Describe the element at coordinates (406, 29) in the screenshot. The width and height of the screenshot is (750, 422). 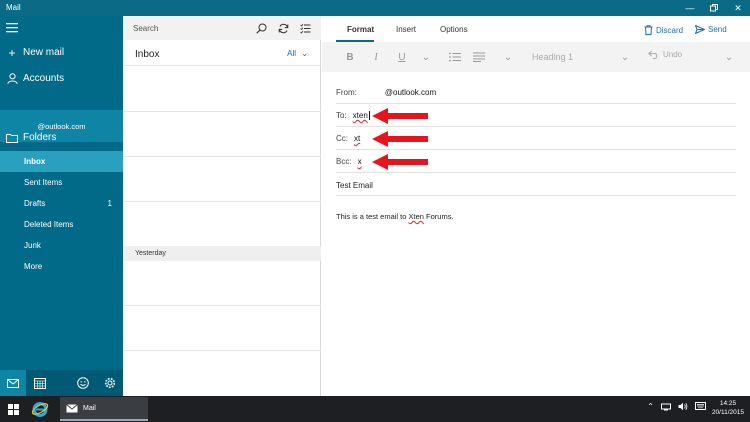
I see `tab-insert: Insert` at that location.